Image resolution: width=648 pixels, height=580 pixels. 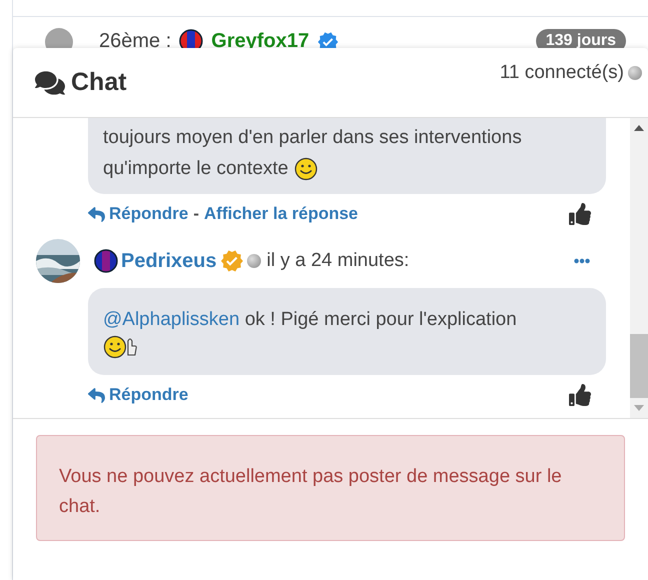 What do you see at coordinates (312, 138) in the screenshot?
I see `message-text: toujours moyen d'en parler dans ses interventions` at bounding box center [312, 138].